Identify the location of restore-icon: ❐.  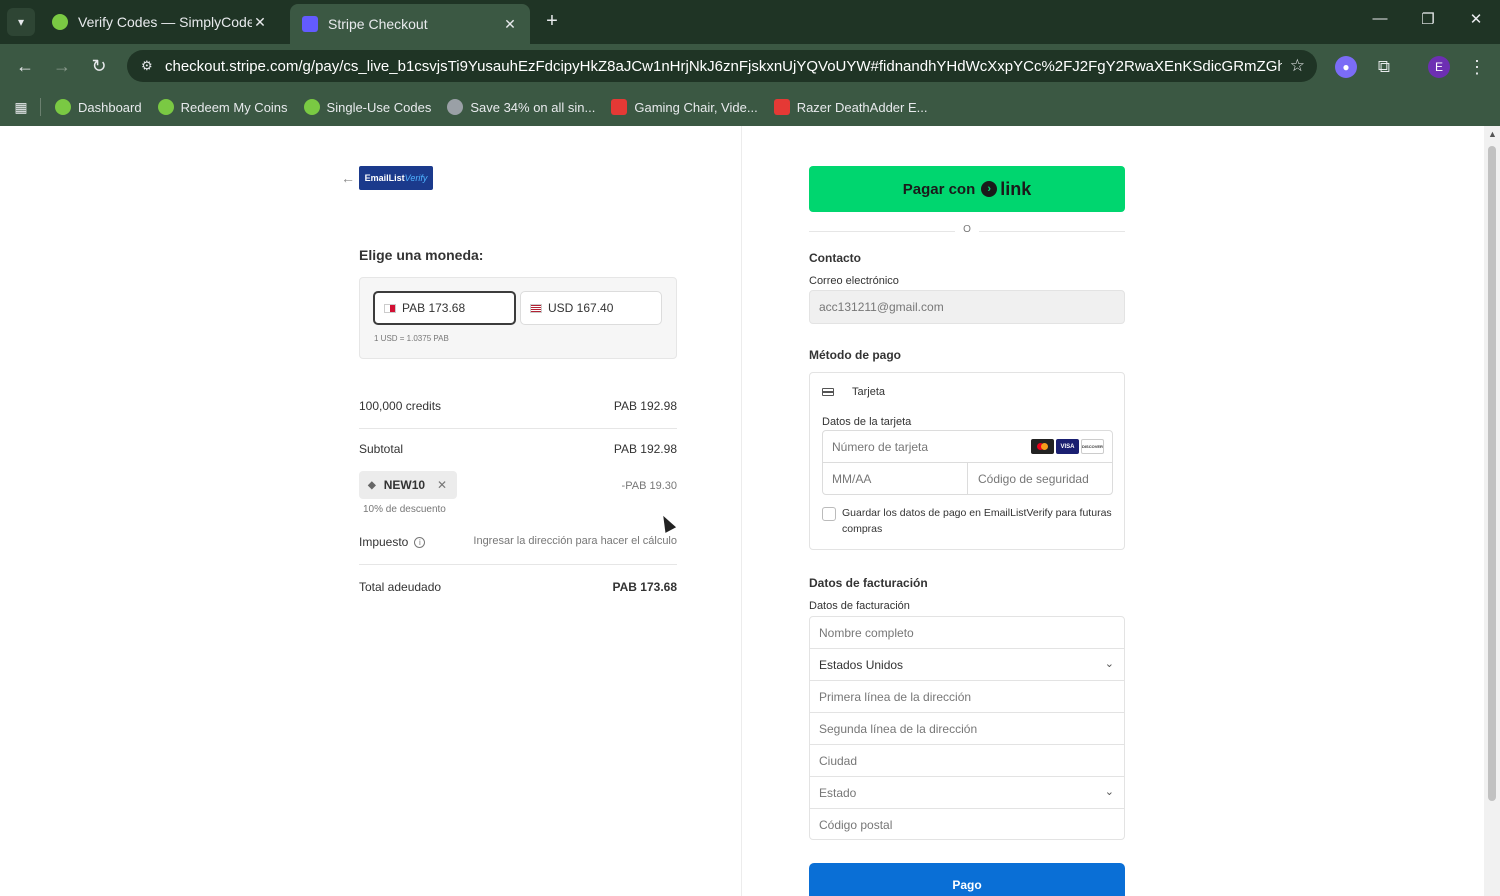
(1428, 19).